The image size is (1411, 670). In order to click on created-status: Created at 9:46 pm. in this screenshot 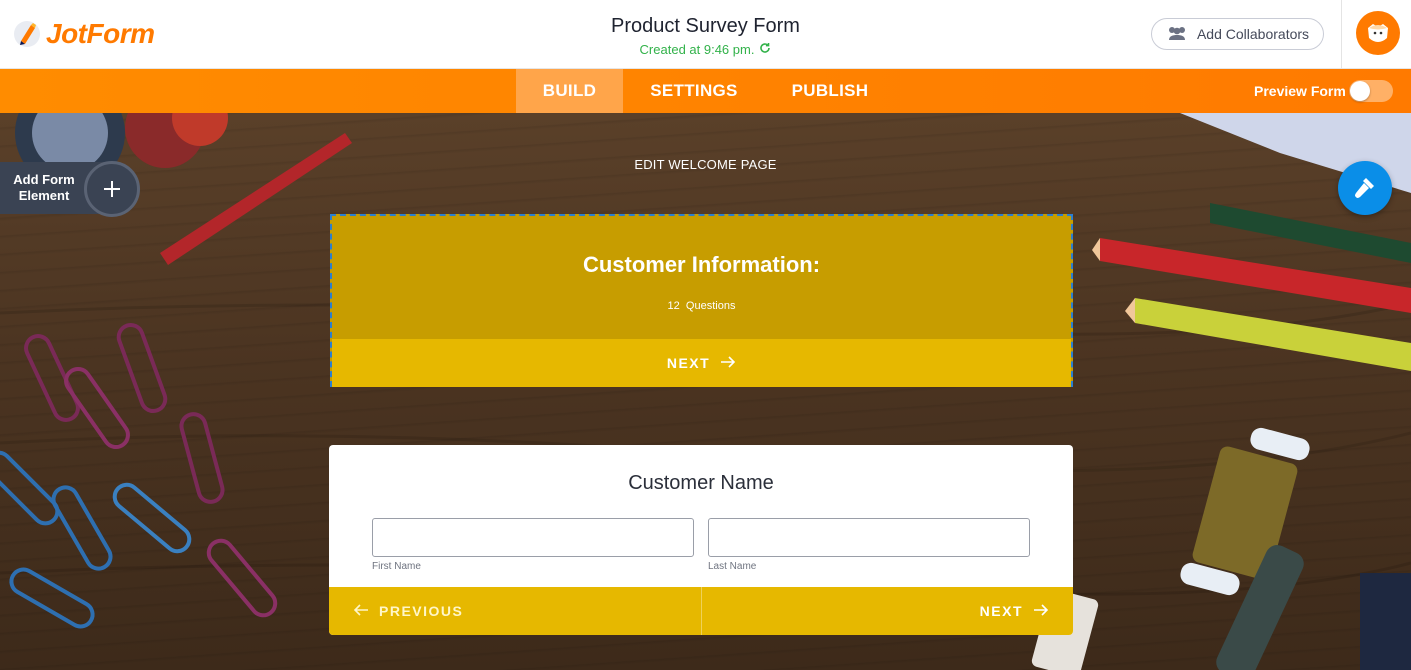, I will do `click(706, 49)`.